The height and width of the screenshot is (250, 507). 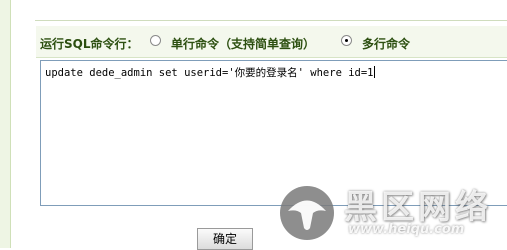 I want to click on single-line-radio, so click(x=155, y=40).